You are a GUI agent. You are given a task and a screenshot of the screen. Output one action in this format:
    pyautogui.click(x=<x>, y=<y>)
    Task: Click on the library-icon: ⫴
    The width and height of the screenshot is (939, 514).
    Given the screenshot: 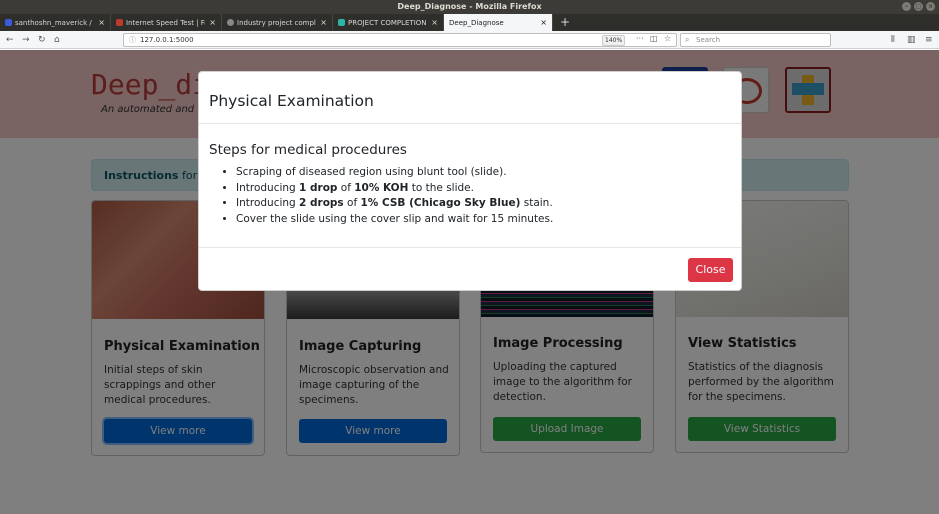 What is the action you would take?
    pyautogui.click(x=893, y=40)
    